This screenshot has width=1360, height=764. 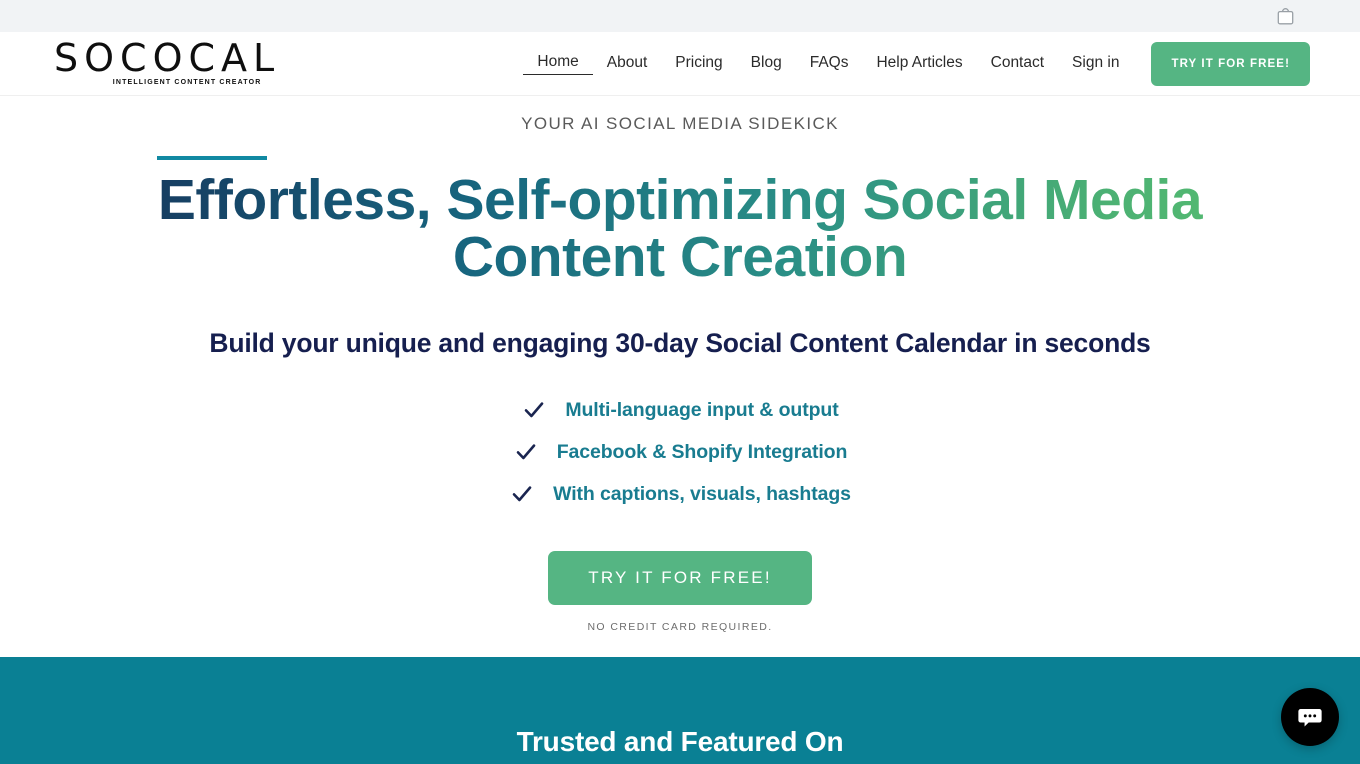 I want to click on utility-bar, so click(x=680, y=16).